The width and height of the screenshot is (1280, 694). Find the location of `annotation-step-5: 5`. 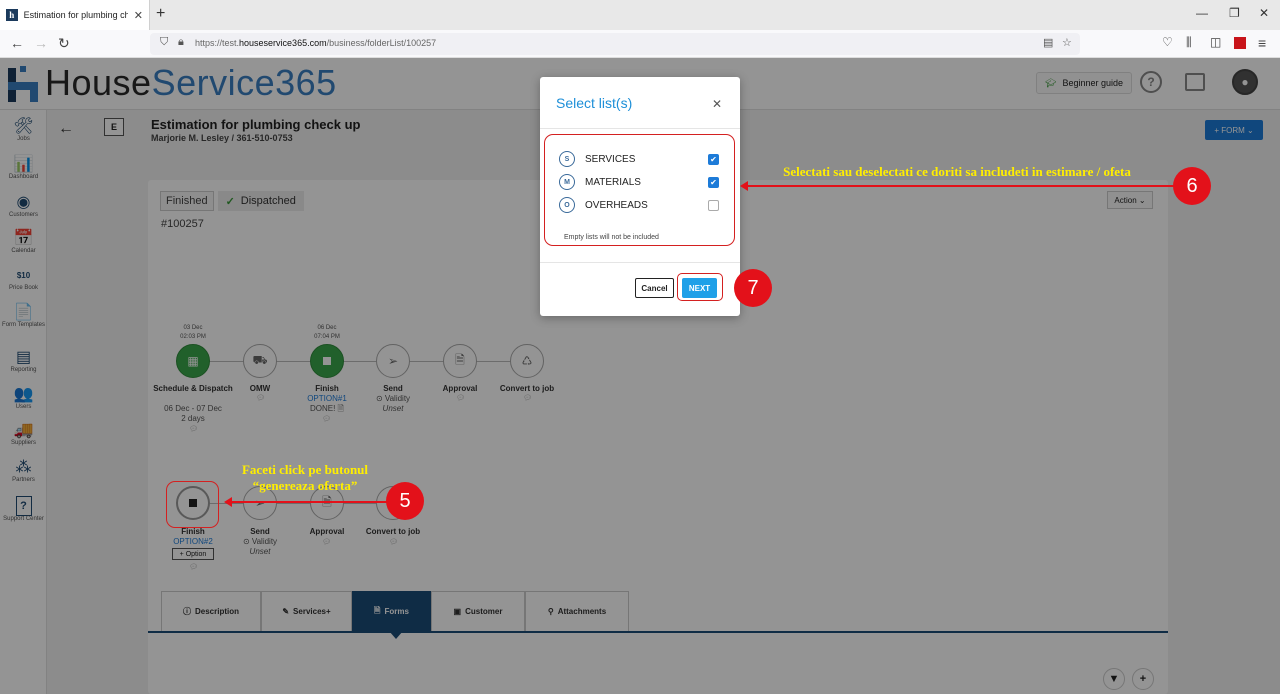

annotation-step-5: 5 is located at coordinates (405, 501).